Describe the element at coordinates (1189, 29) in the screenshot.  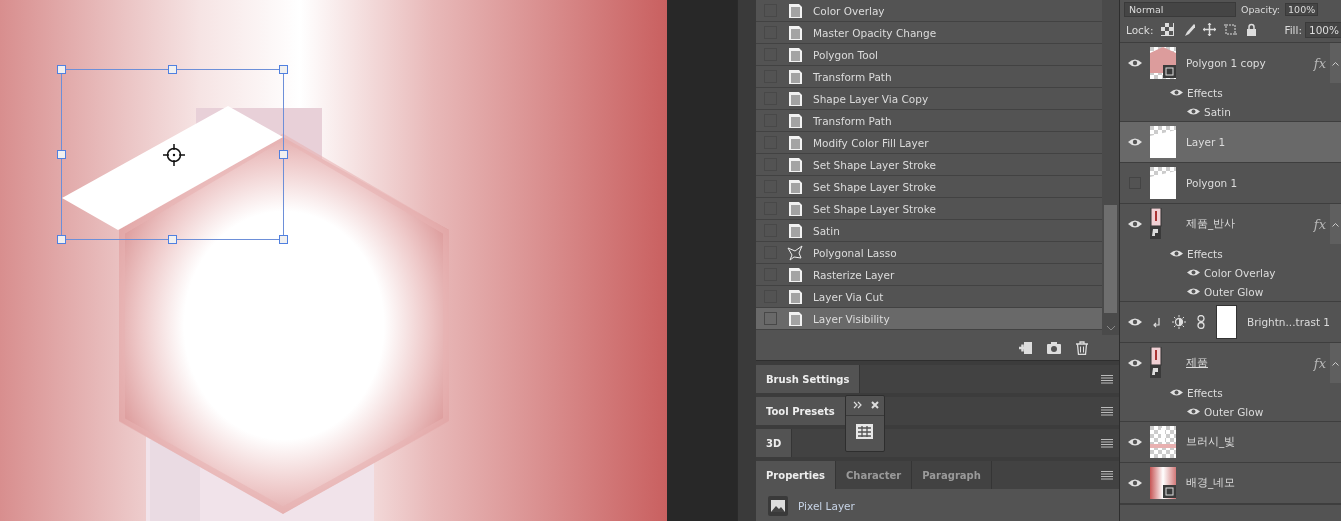
I see `brush-icon` at that location.